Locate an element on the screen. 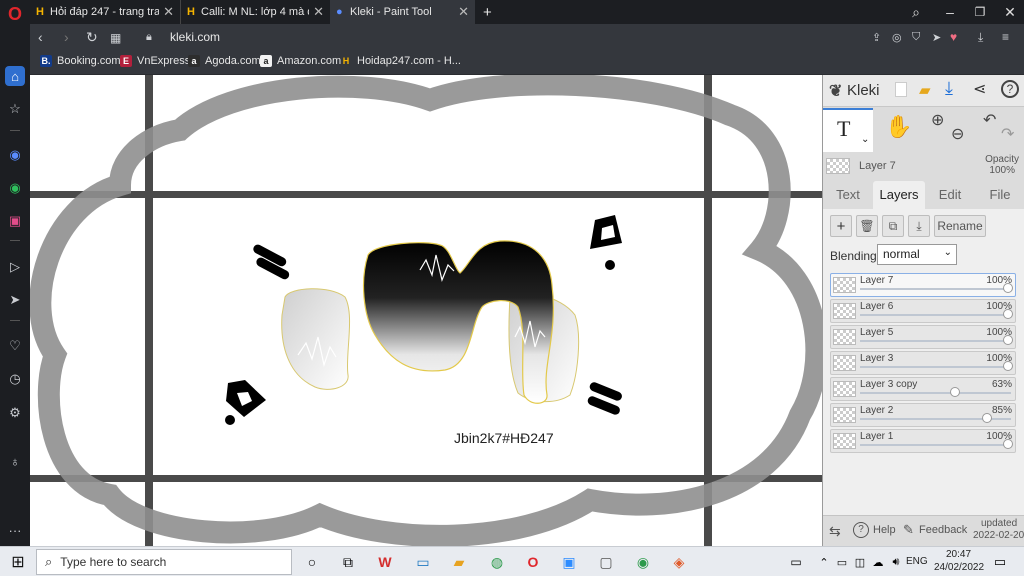 This screenshot has width=1024, height=576. opera-icon: O is located at coordinates (533, 562).